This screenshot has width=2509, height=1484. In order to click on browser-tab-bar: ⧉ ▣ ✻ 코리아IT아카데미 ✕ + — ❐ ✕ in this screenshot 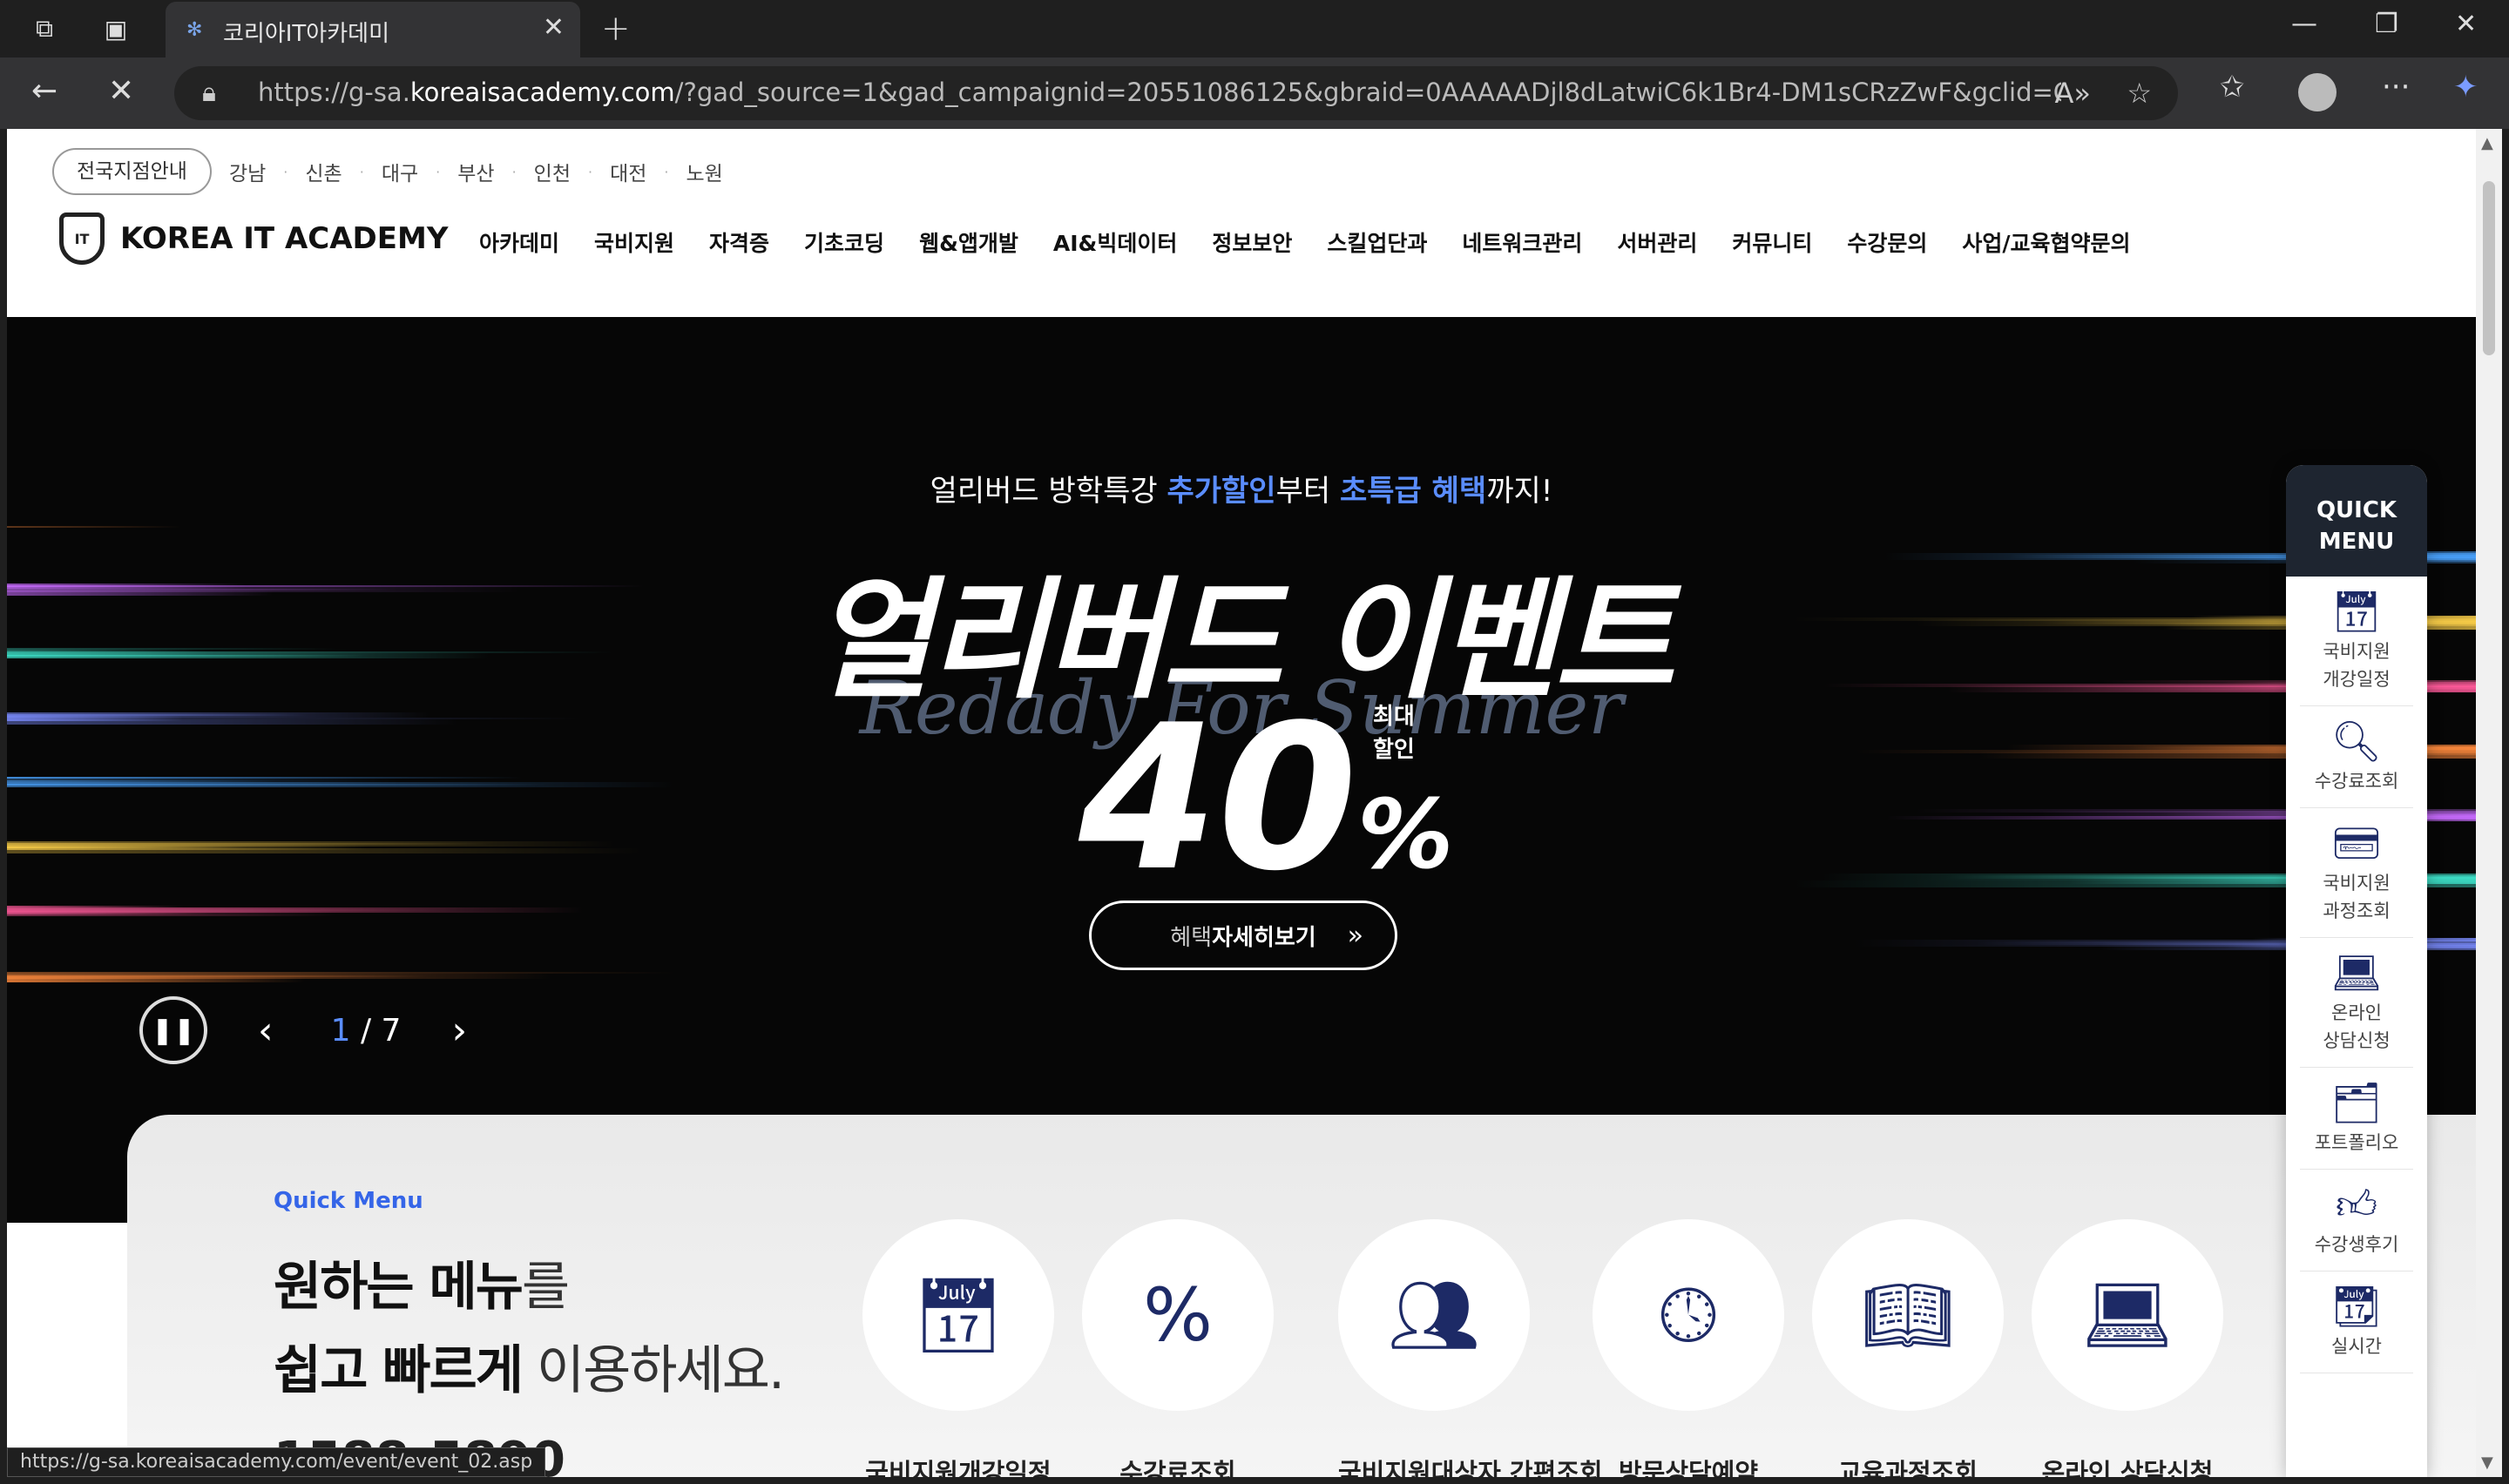, I will do `click(1254, 29)`.